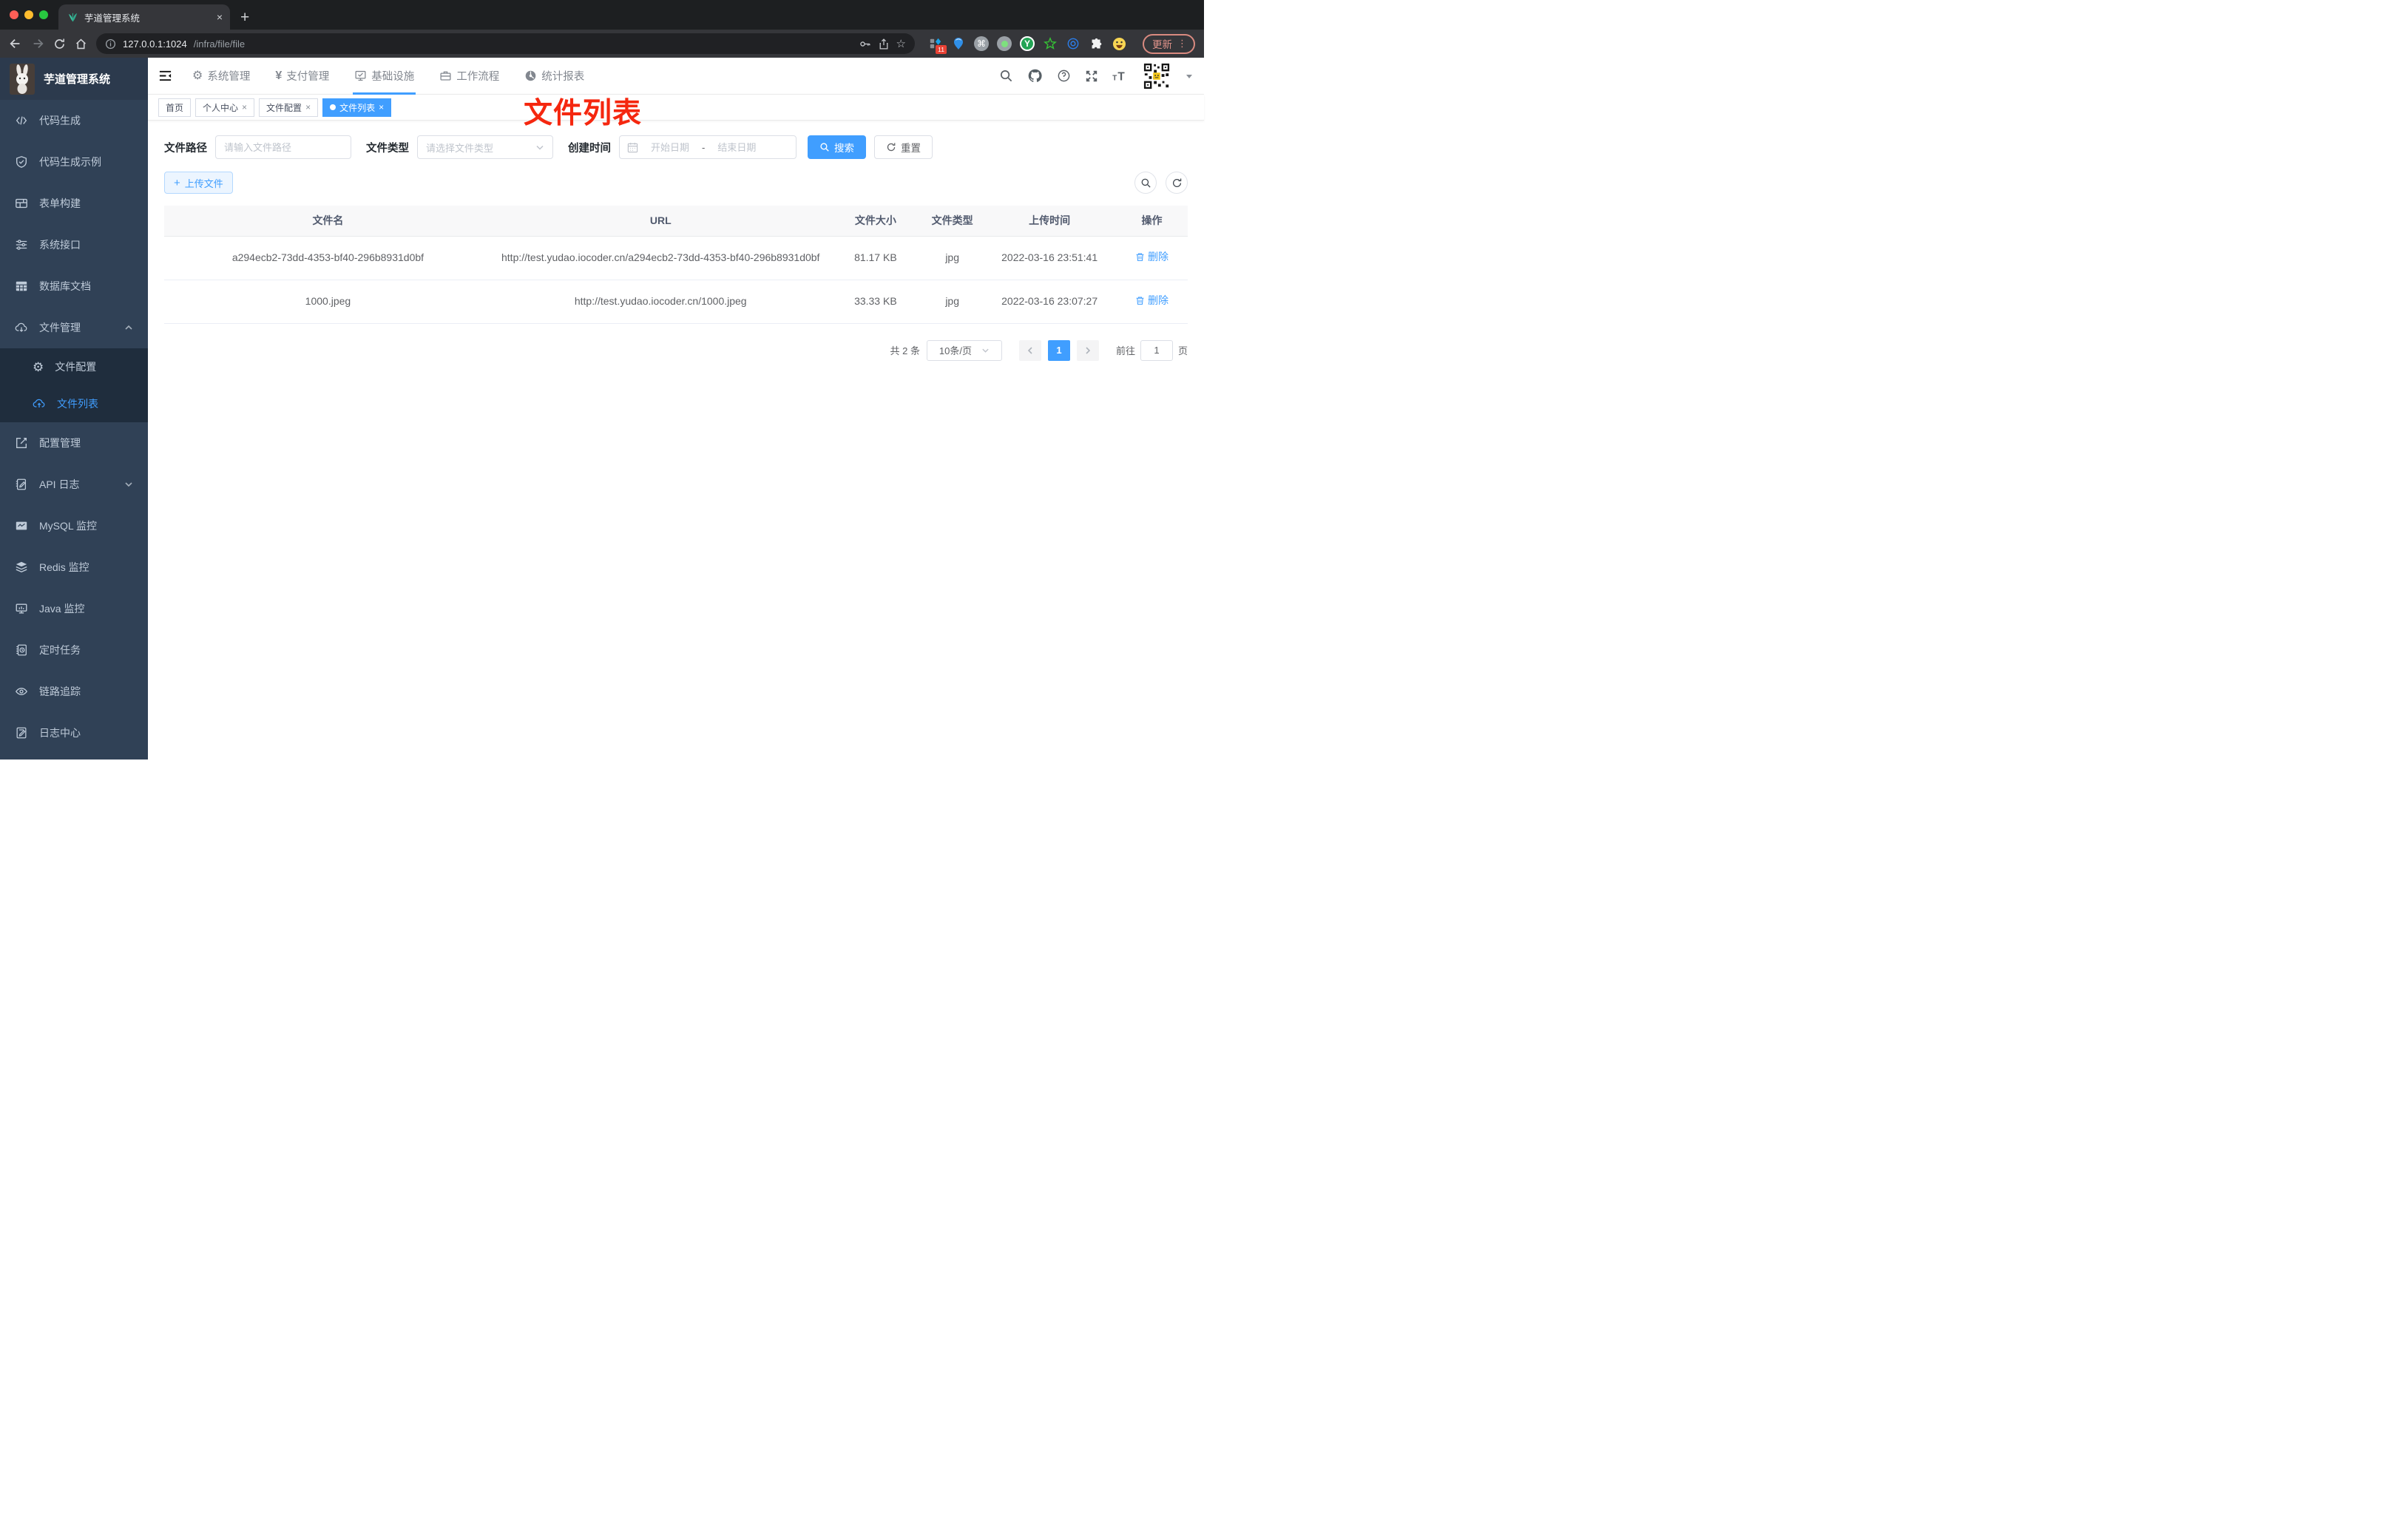 This screenshot has width=2408, height=1519. Describe the element at coordinates (1064, 76) in the screenshot. I see `help-icon` at that location.